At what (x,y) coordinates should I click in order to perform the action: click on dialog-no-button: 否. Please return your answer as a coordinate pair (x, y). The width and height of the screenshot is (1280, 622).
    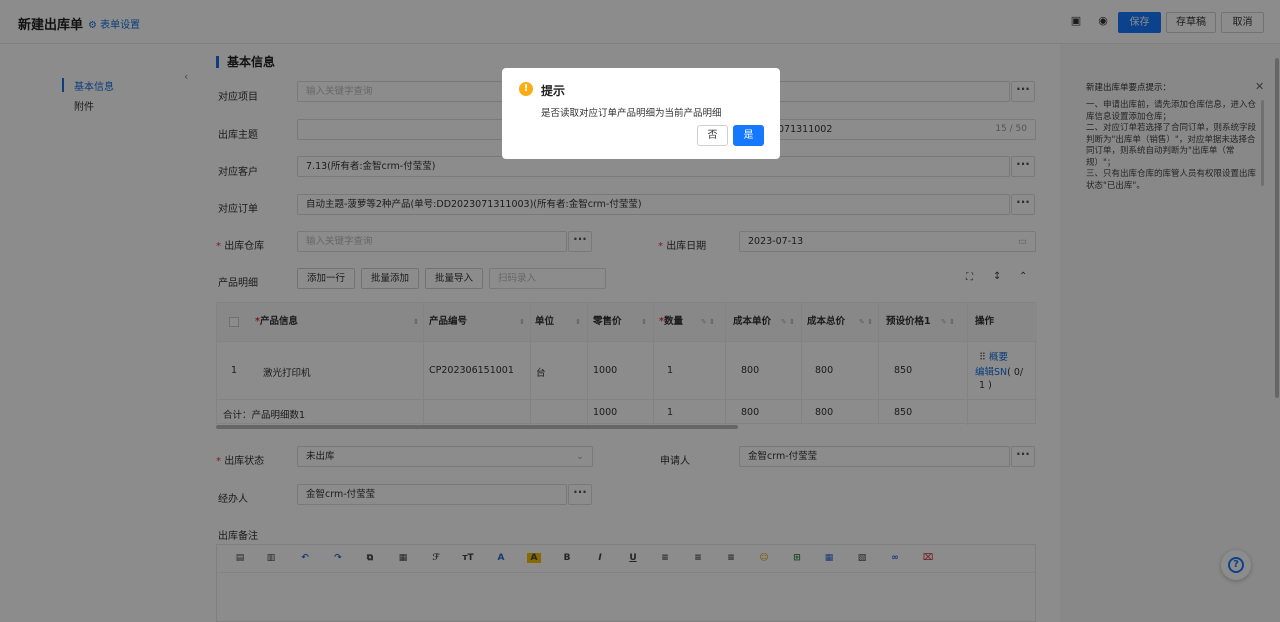
    Looking at the image, I should click on (712, 135).